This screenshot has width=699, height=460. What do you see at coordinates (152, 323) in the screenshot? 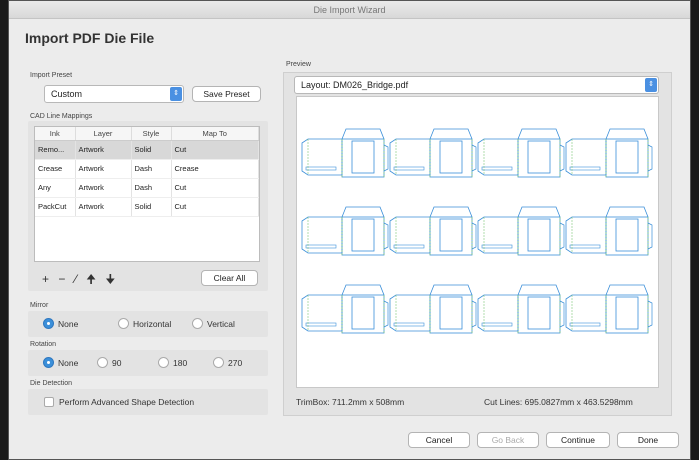
I see `radio-label: Horizontal` at bounding box center [152, 323].